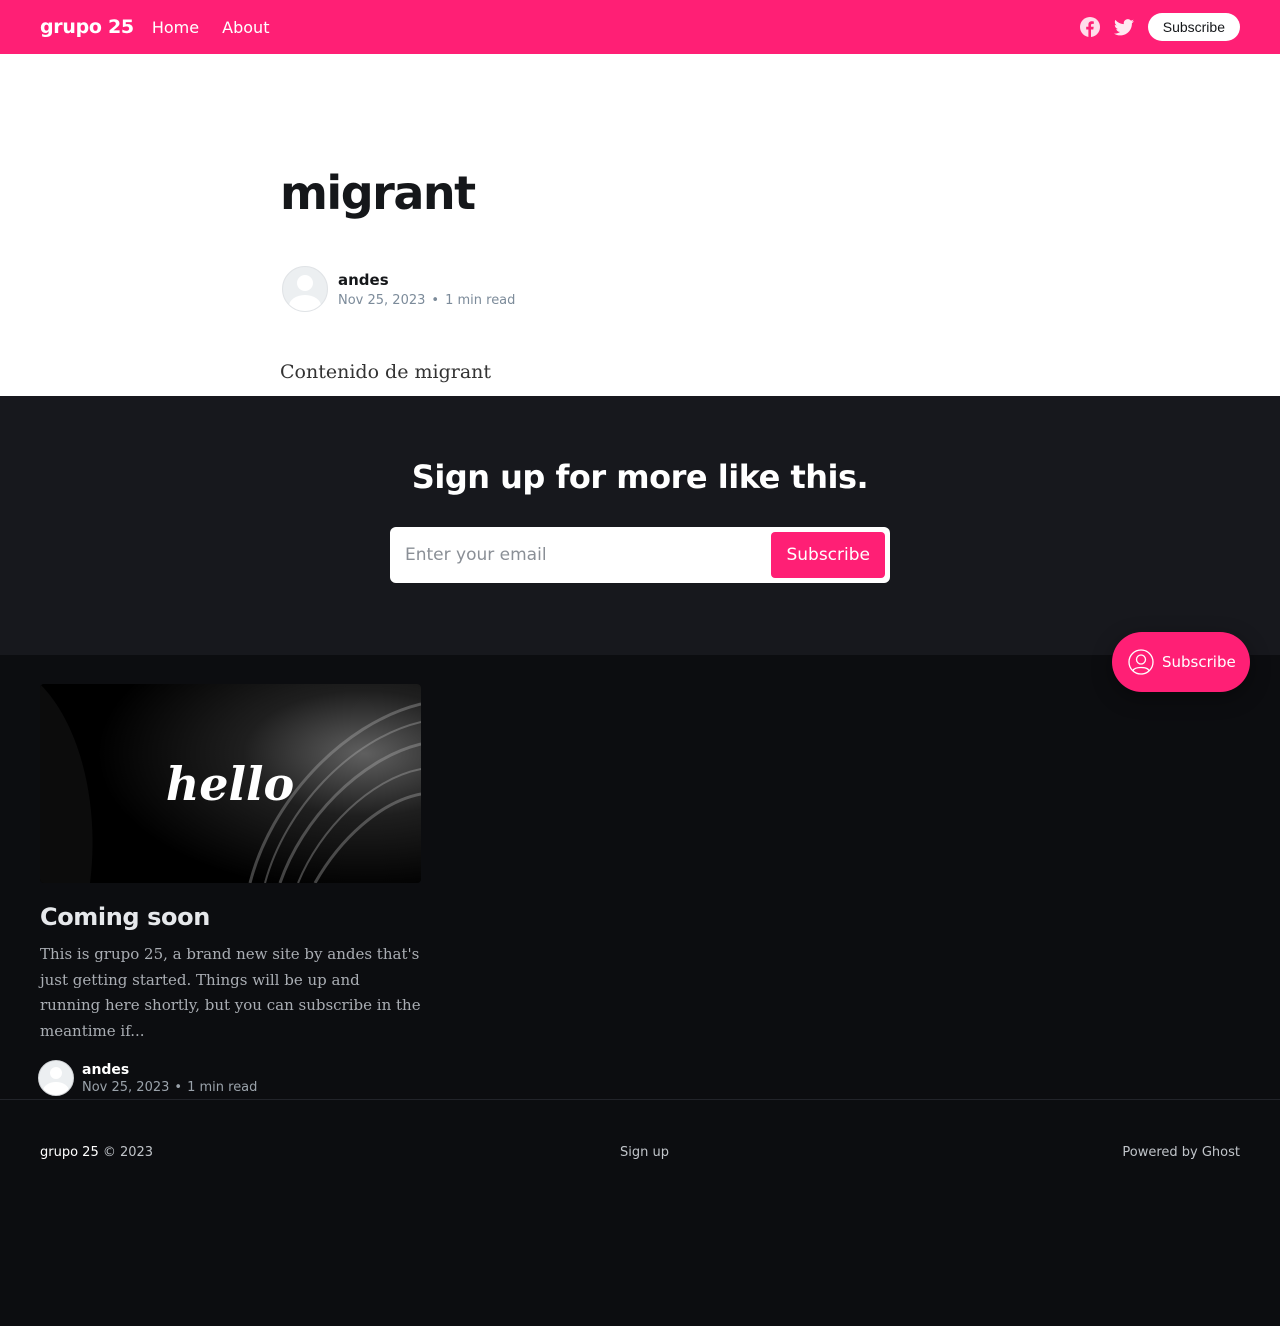 The width and height of the screenshot is (1280, 1326). I want to click on post-card-author-avatar, so click(56, 1078).